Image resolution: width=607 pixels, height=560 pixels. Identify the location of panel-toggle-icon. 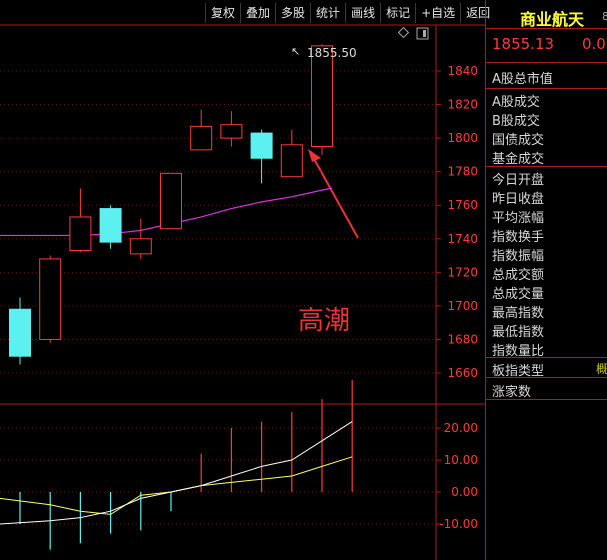
(422, 33).